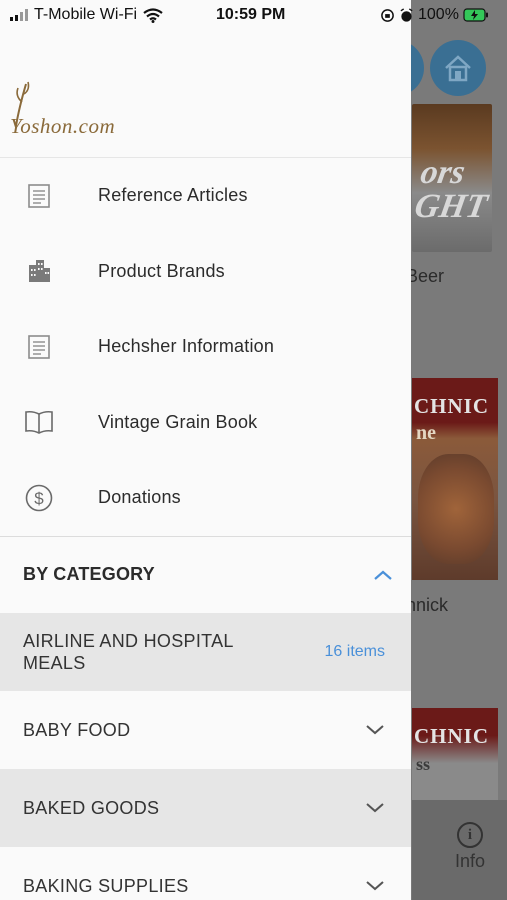 This screenshot has height=900, width=507. What do you see at coordinates (205, 873) in the screenshot?
I see `category-row-baking-supplies: BAKING SUPPLIES` at bounding box center [205, 873].